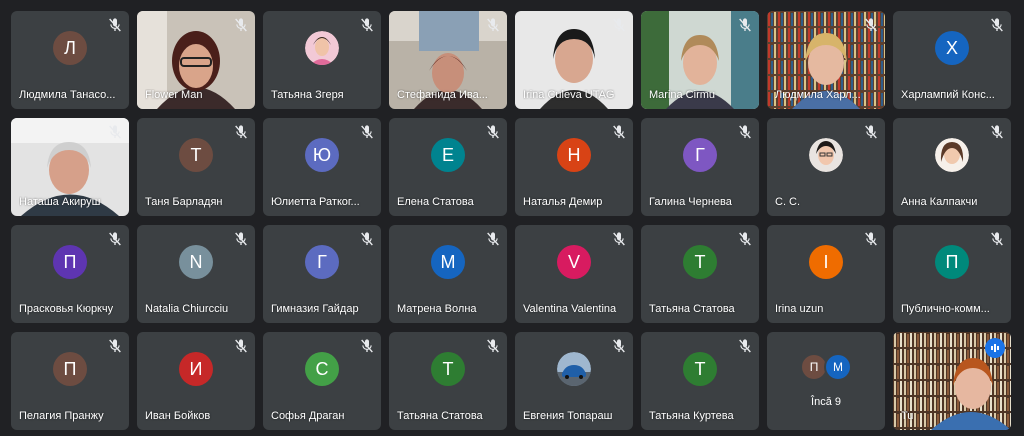  What do you see at coordinates (788, 202) in the screenshot?
I see `participant-name: С. С.` at bounding box center [788, 202].